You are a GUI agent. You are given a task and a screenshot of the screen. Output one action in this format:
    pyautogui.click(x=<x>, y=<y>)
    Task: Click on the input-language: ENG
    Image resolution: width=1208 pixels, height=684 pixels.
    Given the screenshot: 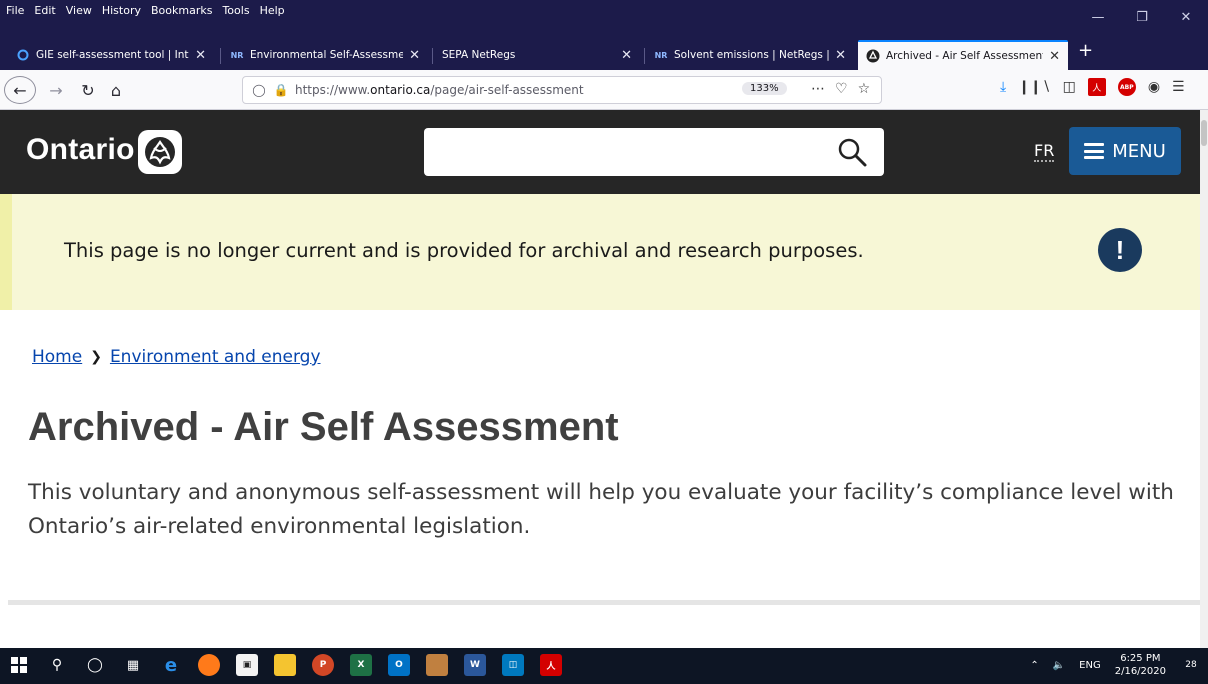 What is the action you would take?
    pyautogui.click(x=1090, y=665)
    